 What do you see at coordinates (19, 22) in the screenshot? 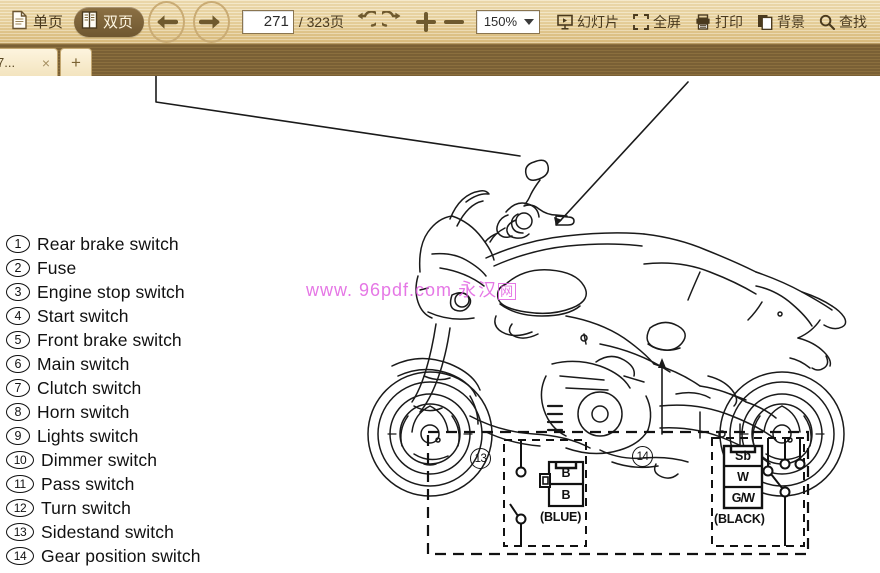
I see `single-page-icon` at bounding box center [19, 22].